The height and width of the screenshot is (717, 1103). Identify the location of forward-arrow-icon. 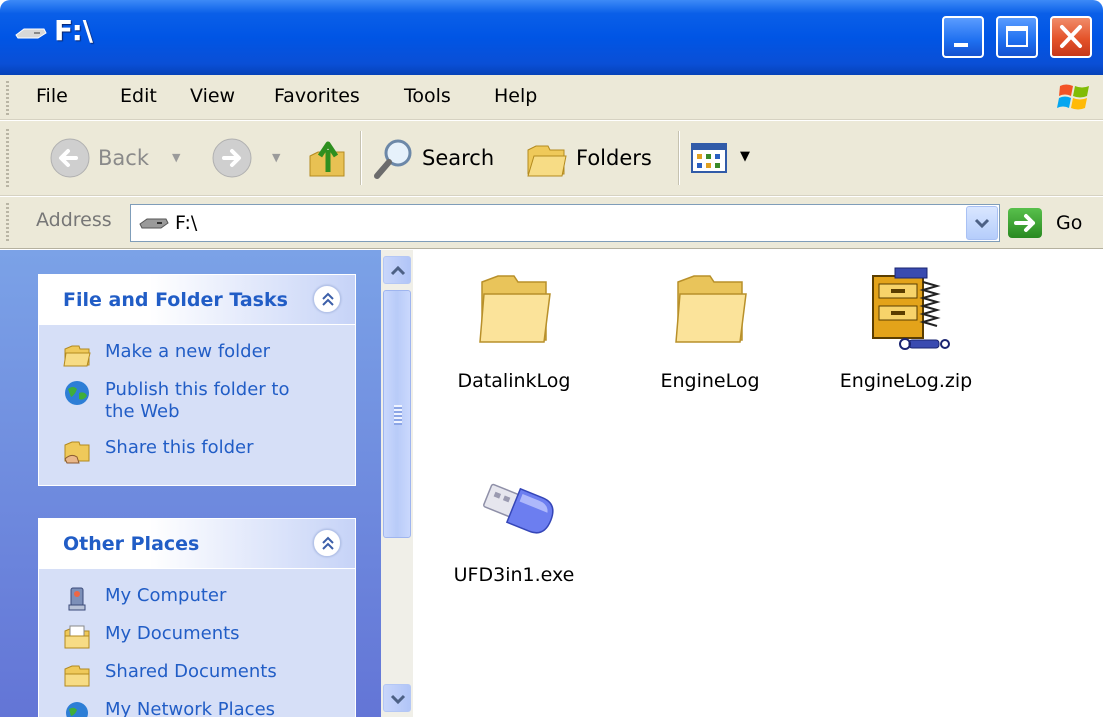
(232, 158).